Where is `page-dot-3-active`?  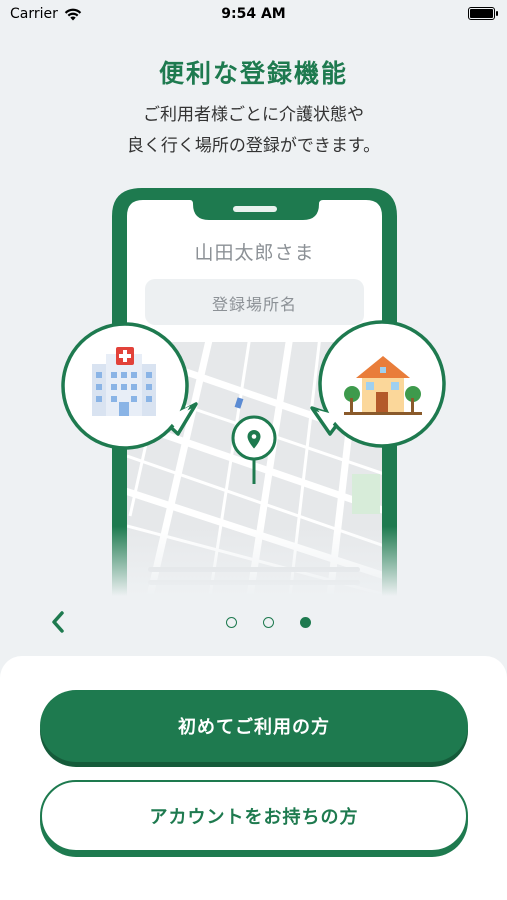
page-dot-3-active is located at coordinates (305, 622).